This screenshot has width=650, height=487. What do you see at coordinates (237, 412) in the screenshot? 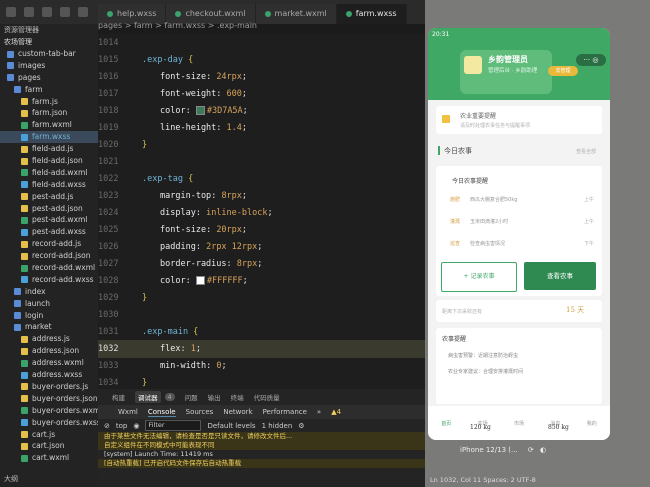
I see `devtools-tab: Network` at bounding box center [237, 412].